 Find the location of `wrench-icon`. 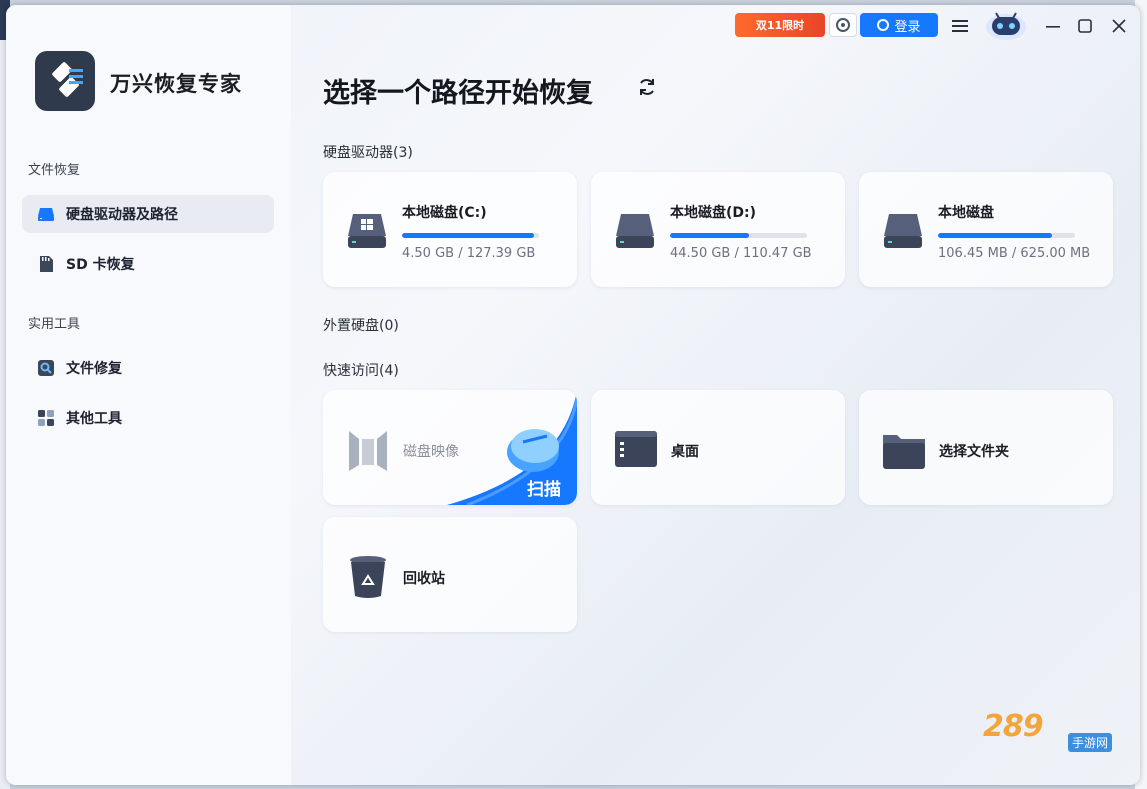

wrench-icon is located at coordinates (46, 368).